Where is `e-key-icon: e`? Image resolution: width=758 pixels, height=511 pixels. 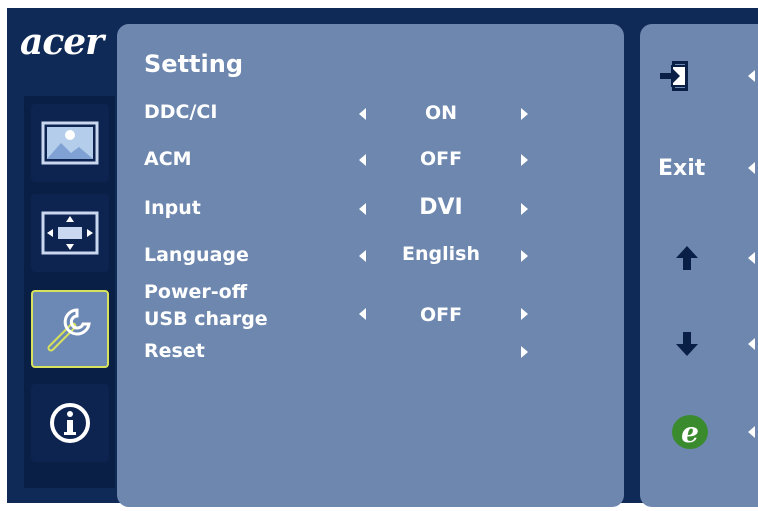 e-key-icon: e is located at coordinates (690, 432).